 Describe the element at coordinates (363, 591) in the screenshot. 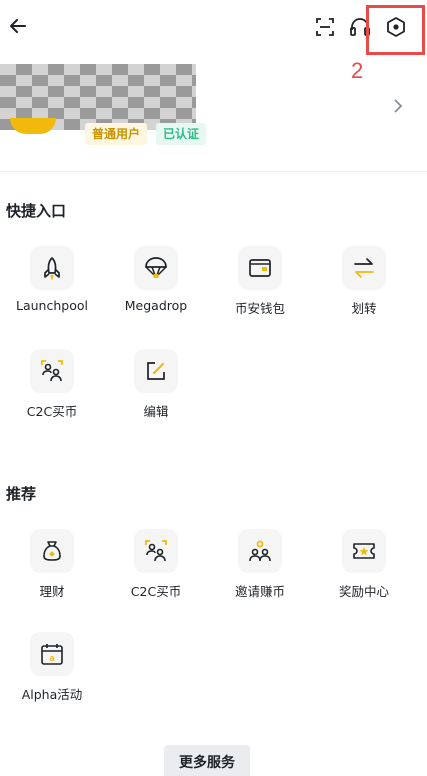

I see `tile-label: 奖励中心` at that location.